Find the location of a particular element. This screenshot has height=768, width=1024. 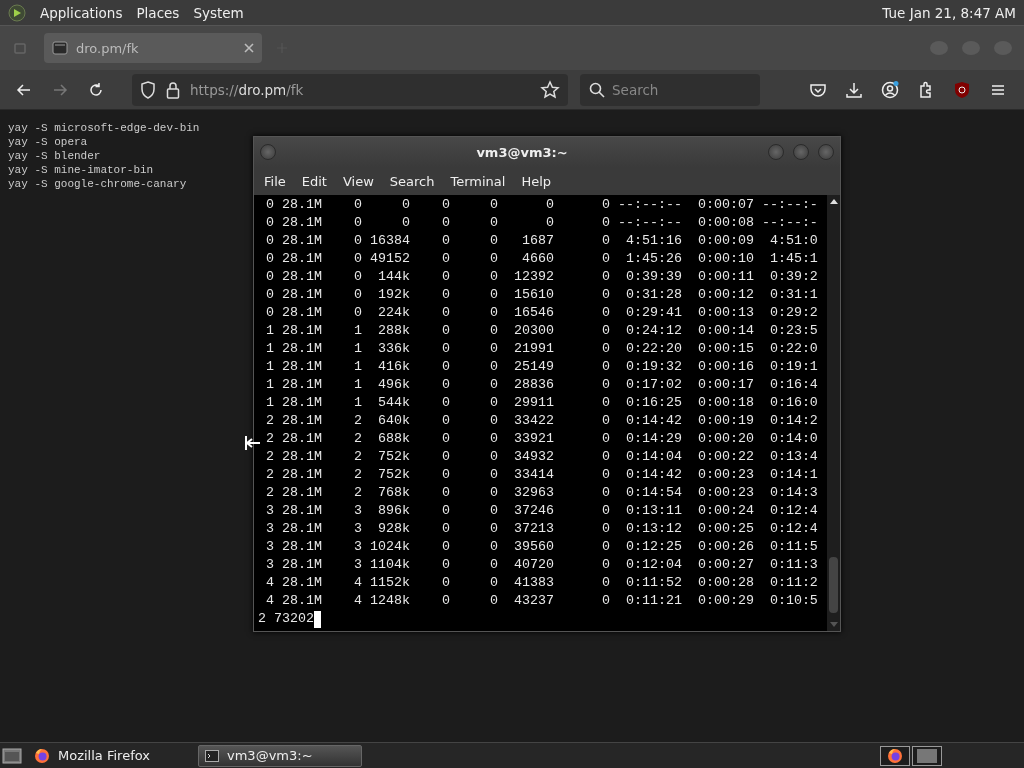

clock: Tue Jan 21, 8:47 AM is located at coordinates (949, 12).